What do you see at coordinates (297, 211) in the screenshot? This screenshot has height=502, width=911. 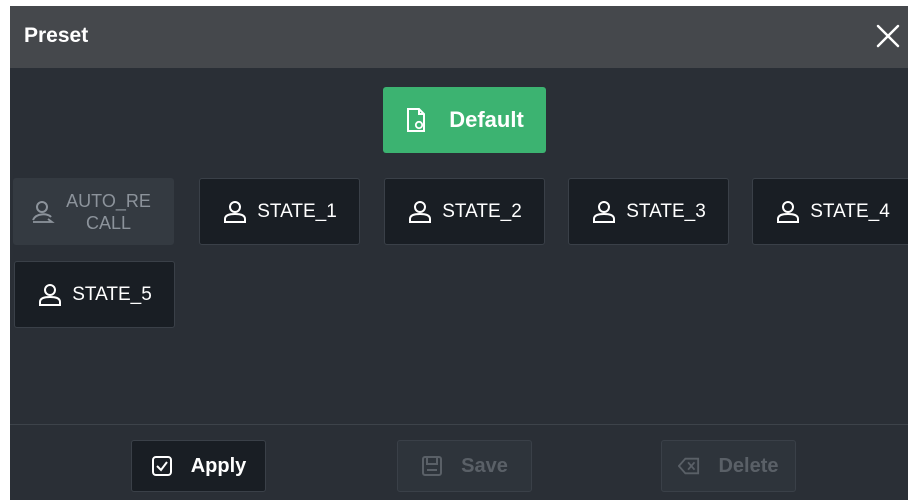 I see `state-1-label: STATE_1` at bounding box center [297, 211].